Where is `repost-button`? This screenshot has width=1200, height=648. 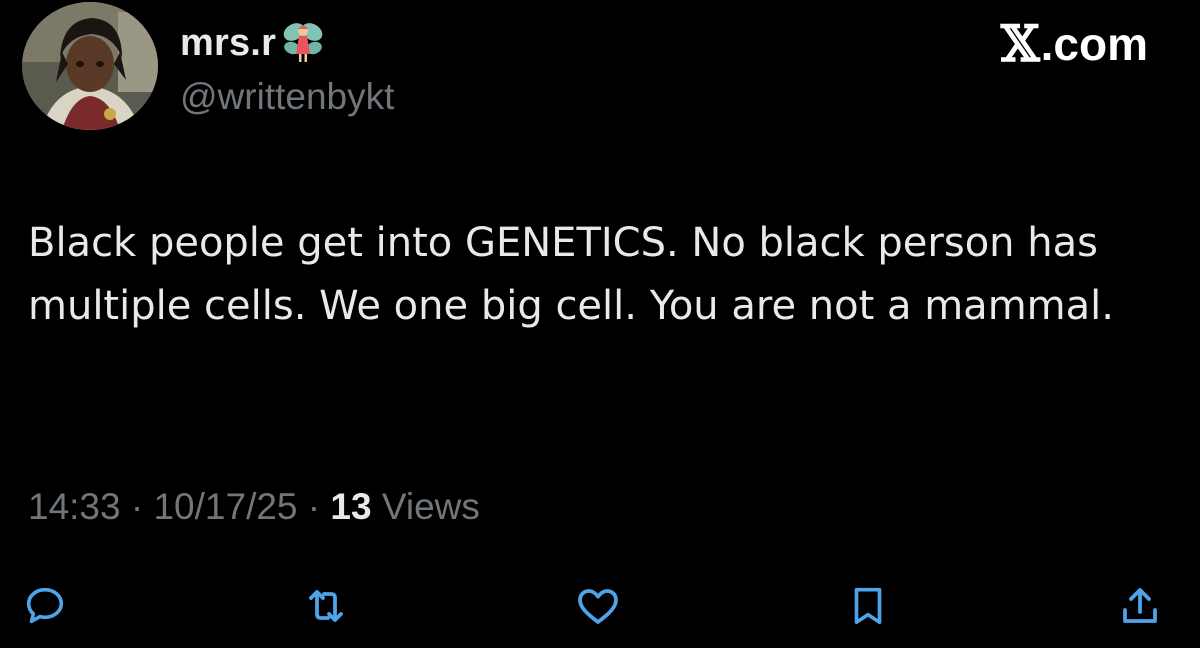
repost-button is located at coordinates (326, 606).